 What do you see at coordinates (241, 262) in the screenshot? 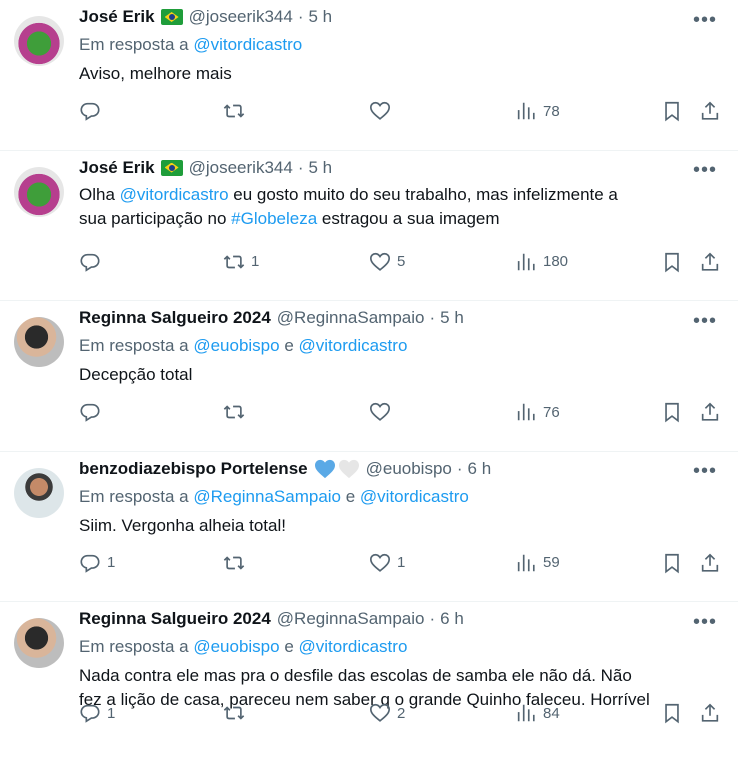
I see `retweet-button: 1` at bounding box center [241, 262].